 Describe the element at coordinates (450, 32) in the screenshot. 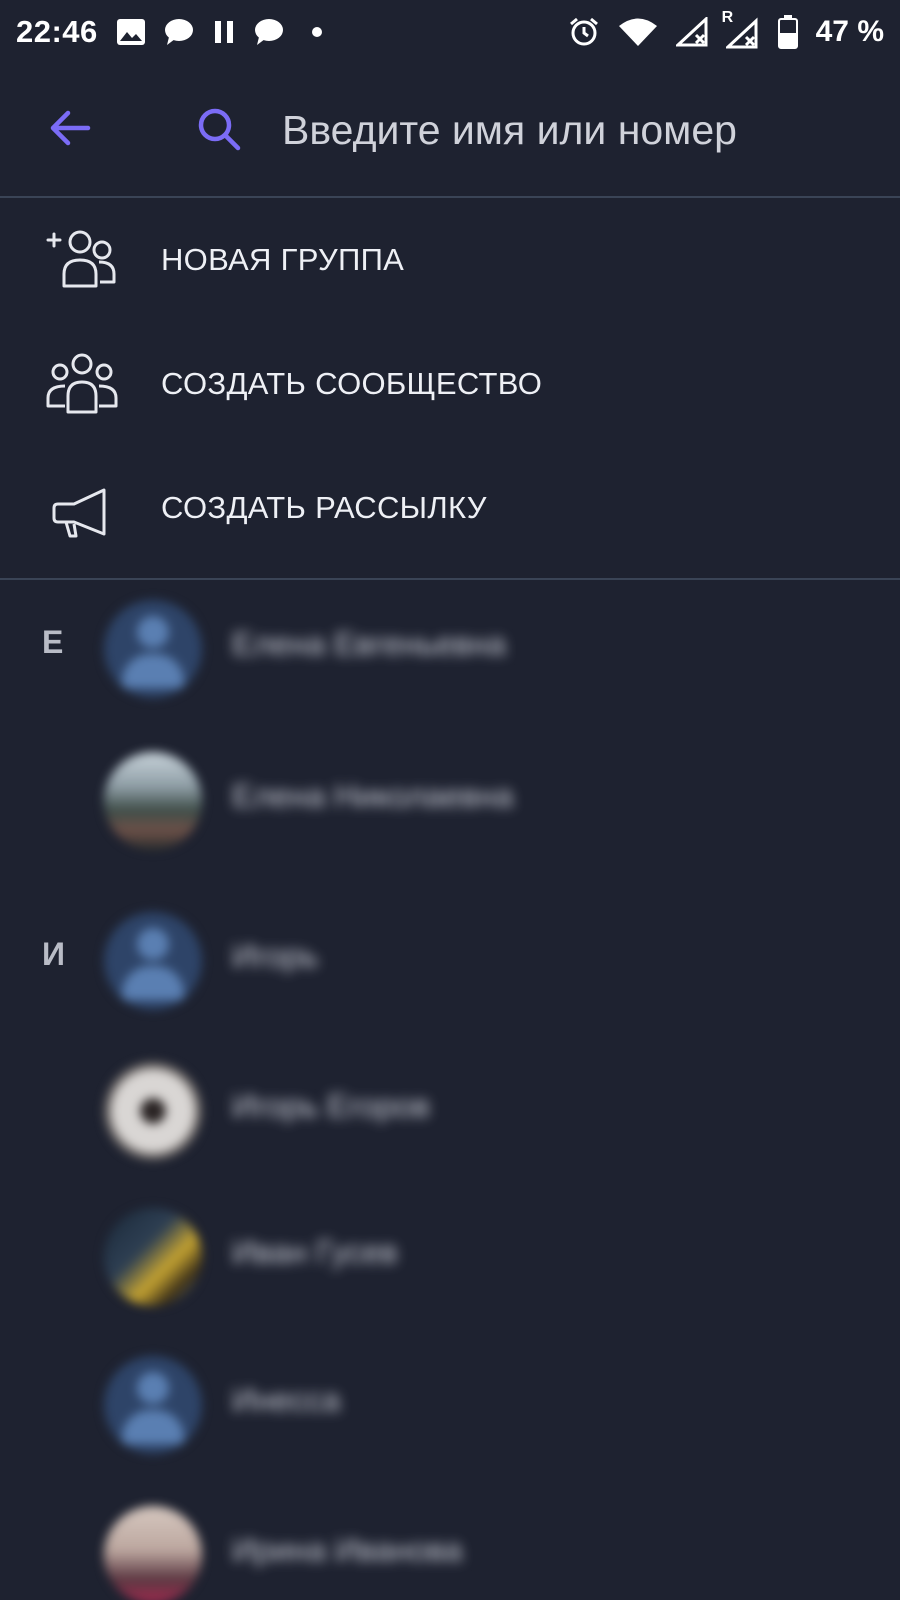

I see `status-bar: 22:46 R 47 %` at that location.